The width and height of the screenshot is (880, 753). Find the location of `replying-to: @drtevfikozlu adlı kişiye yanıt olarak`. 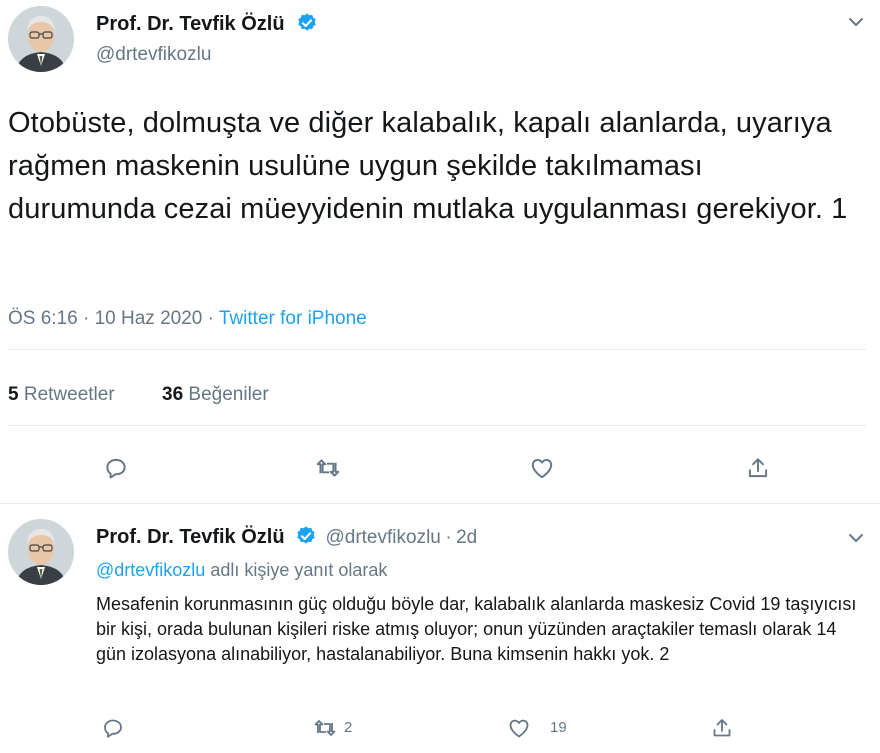

replying-to: @drtevfikozlu adlı kişiye yanıt olarak is located at coordinates (241, 570).